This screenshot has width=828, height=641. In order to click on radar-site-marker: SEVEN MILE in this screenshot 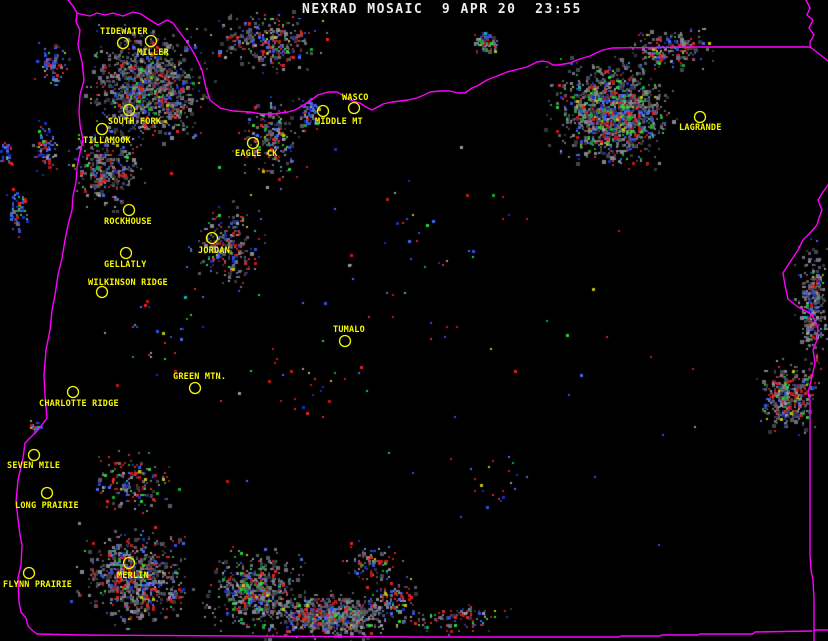, I will do `click(33, 460)`.